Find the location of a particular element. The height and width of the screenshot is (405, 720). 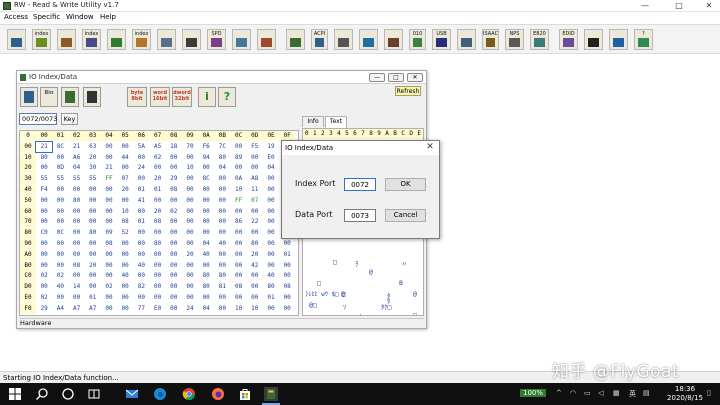

hex-cell: 11 is located at coordinates (255, 190).